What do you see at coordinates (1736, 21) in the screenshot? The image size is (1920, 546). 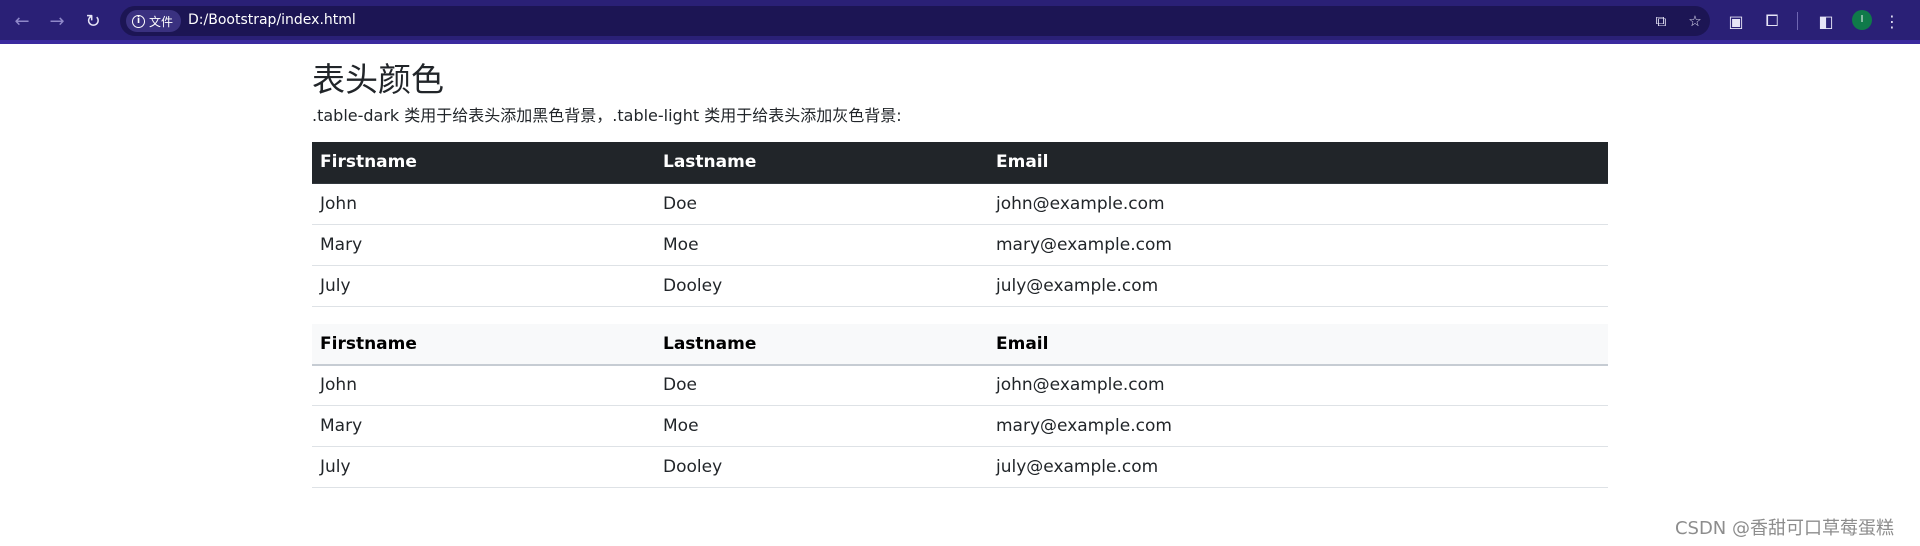 I see `extension-icon: ▣` at bounding box center [1736, 21].